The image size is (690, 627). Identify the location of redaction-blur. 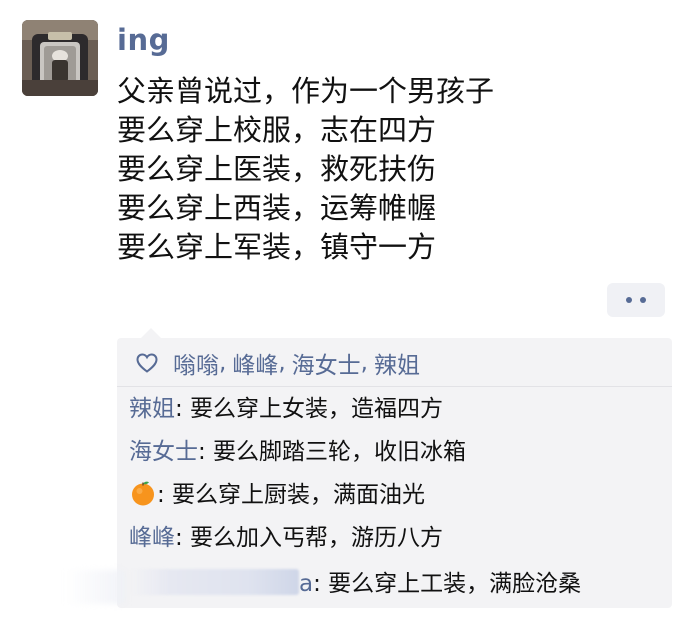
(95, 587).